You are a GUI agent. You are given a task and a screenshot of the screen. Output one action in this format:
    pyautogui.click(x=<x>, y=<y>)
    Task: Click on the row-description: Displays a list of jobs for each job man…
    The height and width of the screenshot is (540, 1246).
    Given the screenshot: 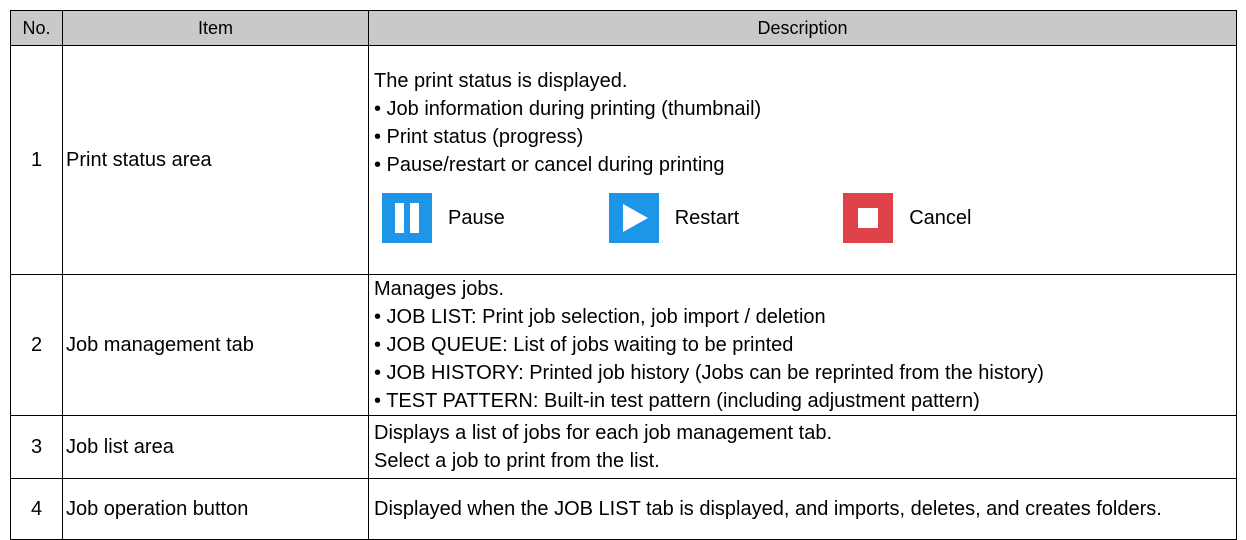 What is the action you would take?
    pyautogui.click(x=802, y=447)
    